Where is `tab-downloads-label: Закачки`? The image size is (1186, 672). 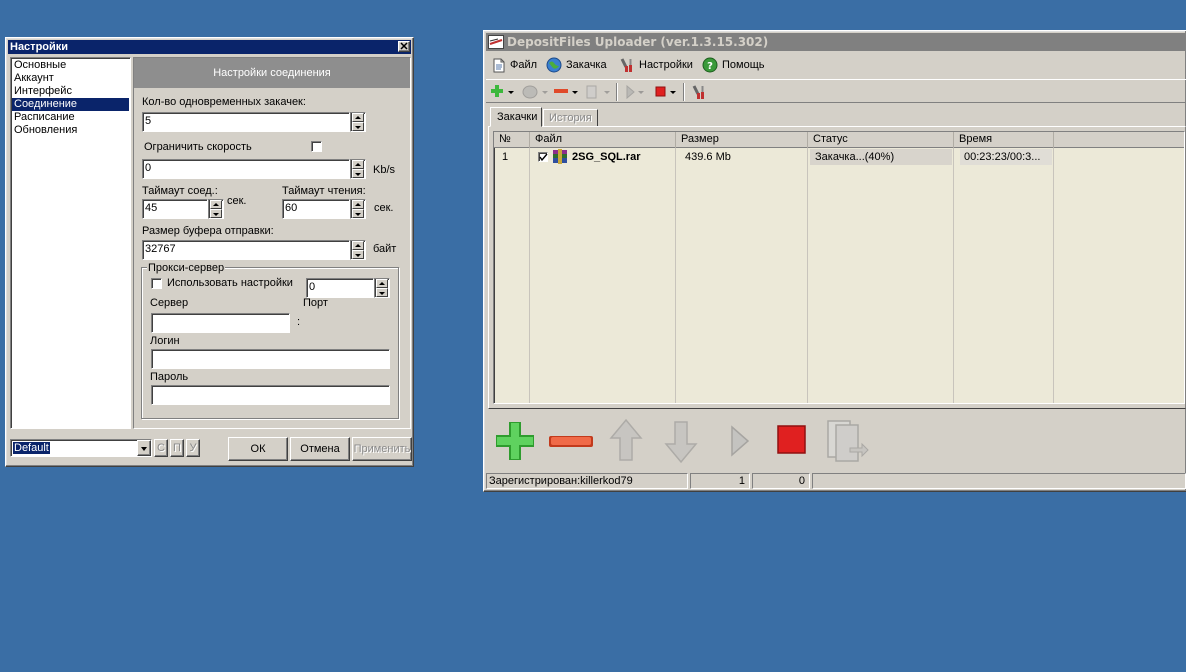
tab-downloads-label: Закачки is located at coordinates (517, 117).